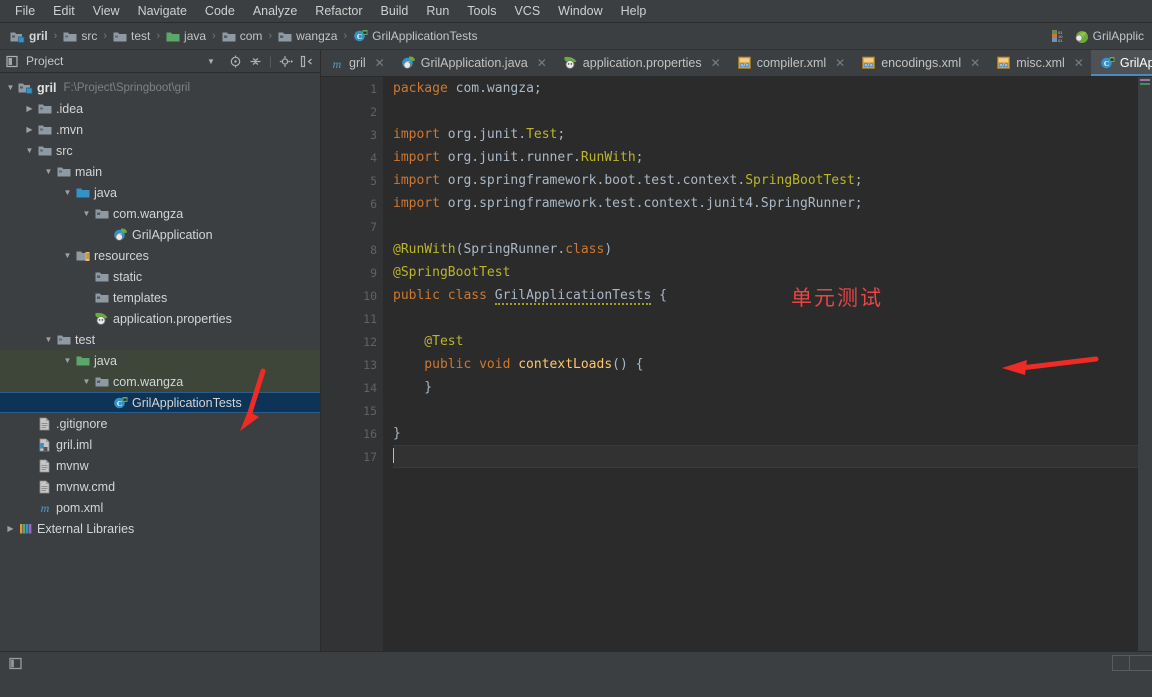 This screenshot has height=697, width=1152. What do you see at coordinates (160, 507) in the screenshot?
I see `tree-node-pom-xml: m pom.xml` at bounding box center [160, 507].